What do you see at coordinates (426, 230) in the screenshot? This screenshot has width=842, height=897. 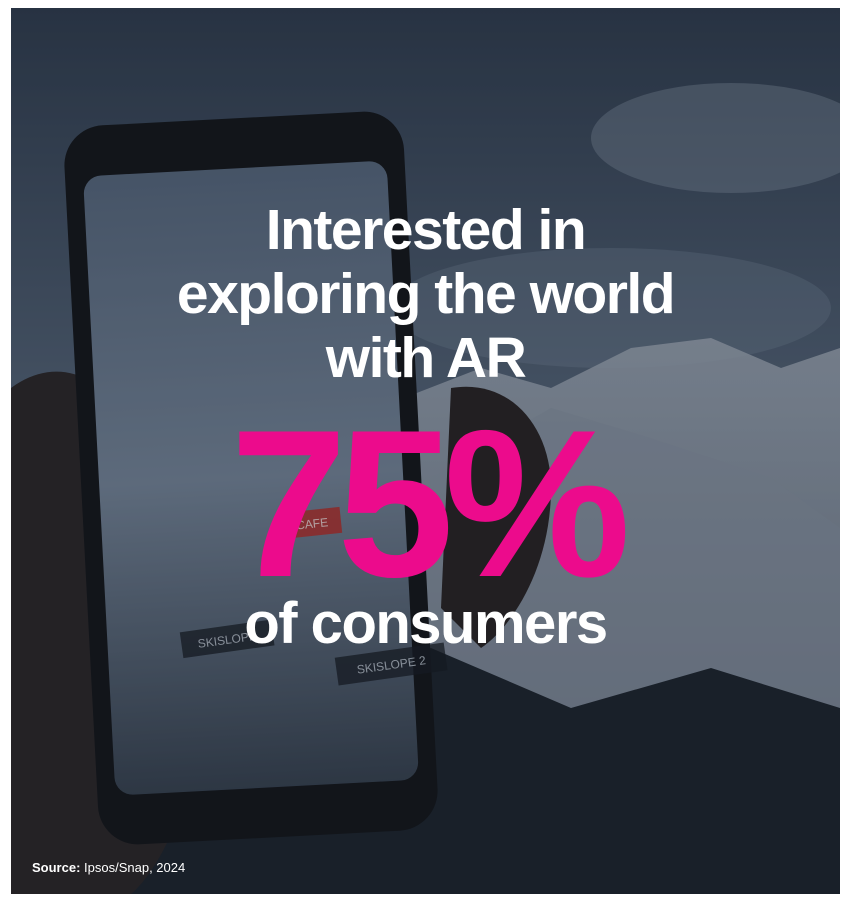 I see `headline-line: Interested in` at bounding box center [426, 230].